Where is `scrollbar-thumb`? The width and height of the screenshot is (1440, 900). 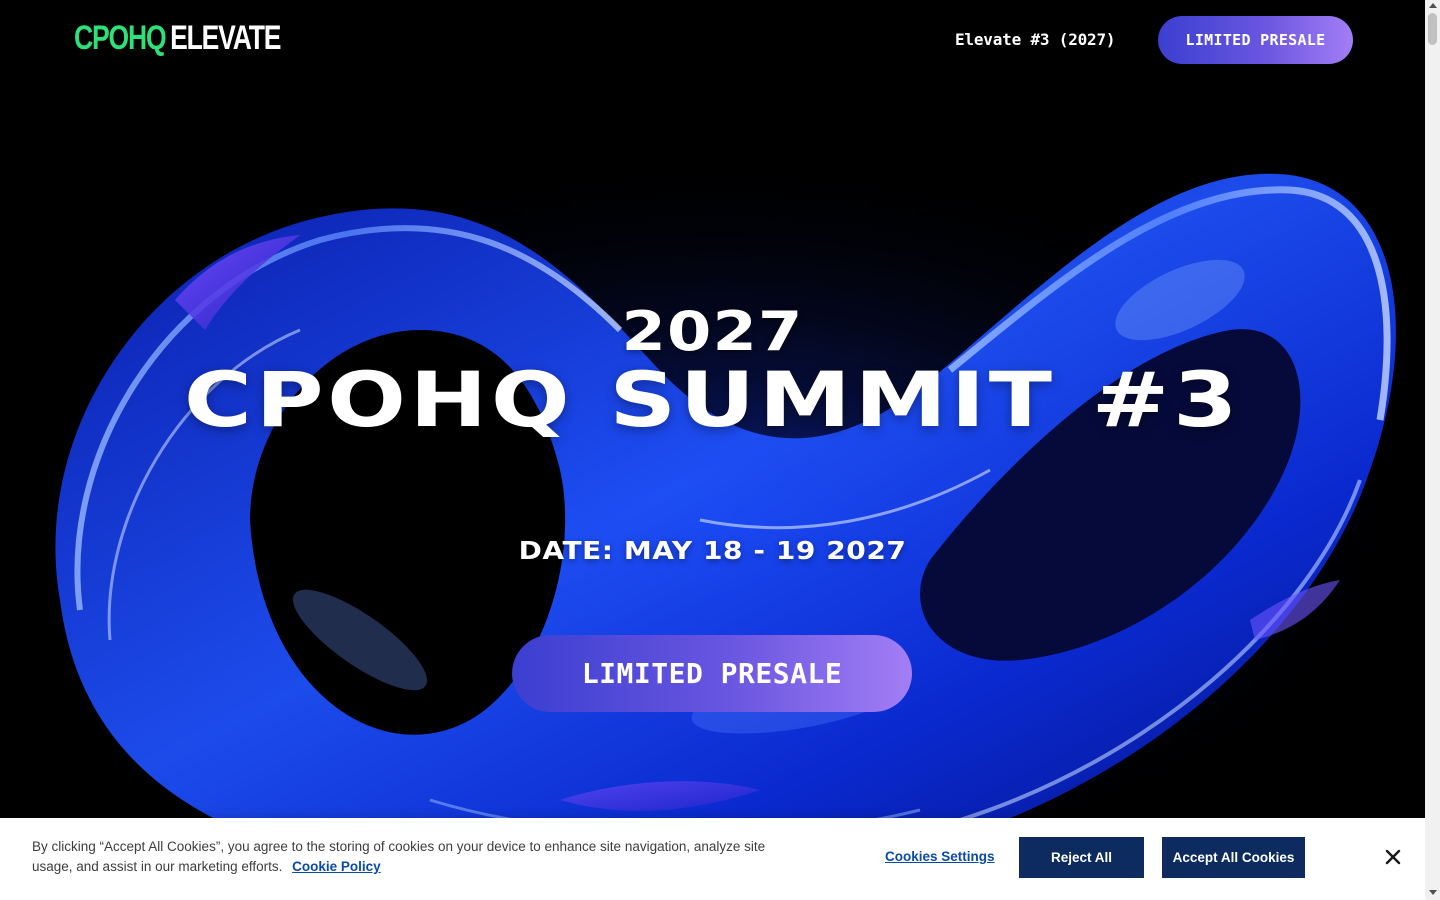
scrollbar-thumb is located at coordinates (1432, 29).